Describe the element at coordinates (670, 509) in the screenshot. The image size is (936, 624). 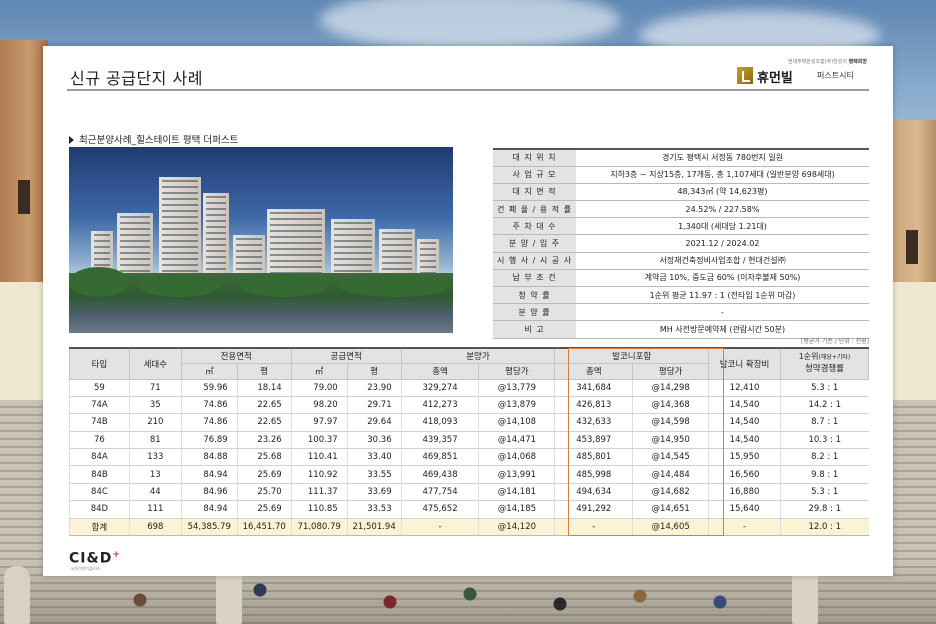
I see `cell-balcony-per-pyeong: @14,651` at that location.